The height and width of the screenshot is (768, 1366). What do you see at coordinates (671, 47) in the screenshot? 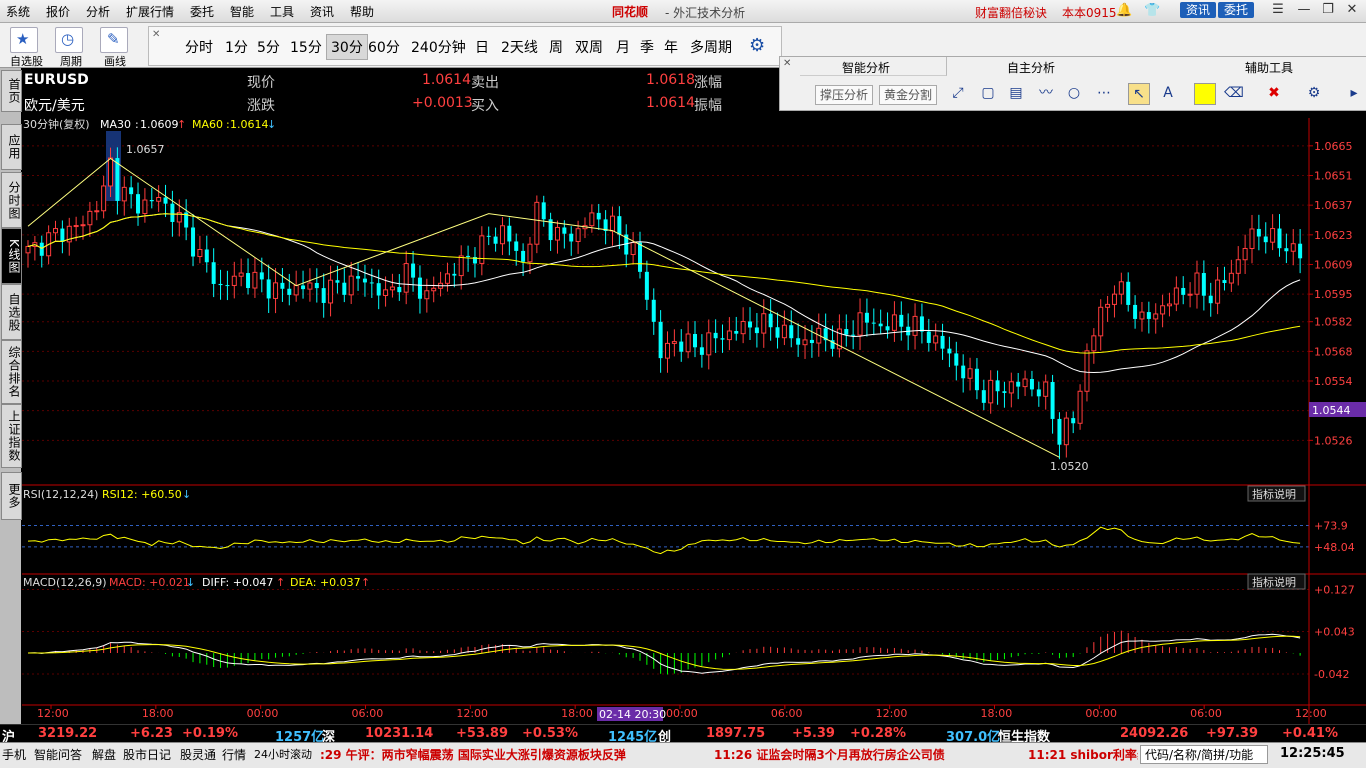
I see `period-year: 年` at bounding box center [671, 47].